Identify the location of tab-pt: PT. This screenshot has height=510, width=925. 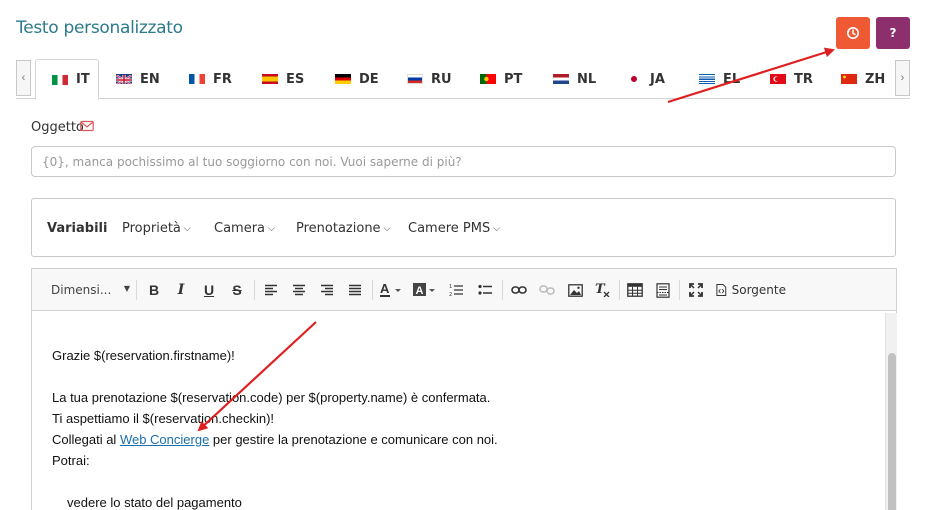
(493, 79).